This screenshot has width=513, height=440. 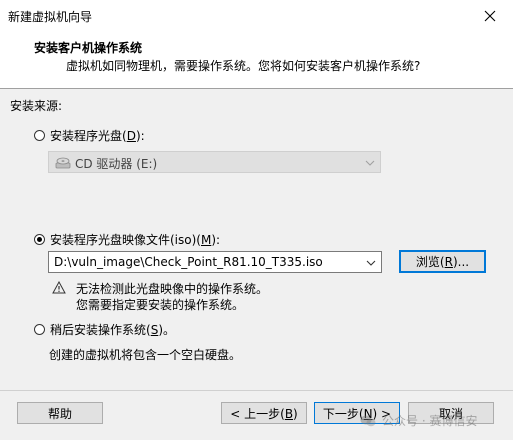 What do you see at coordinates (88, 48) in the screenshot?
I see `page-title: 安装客户机操作系统` at bounding box center [88, 48].